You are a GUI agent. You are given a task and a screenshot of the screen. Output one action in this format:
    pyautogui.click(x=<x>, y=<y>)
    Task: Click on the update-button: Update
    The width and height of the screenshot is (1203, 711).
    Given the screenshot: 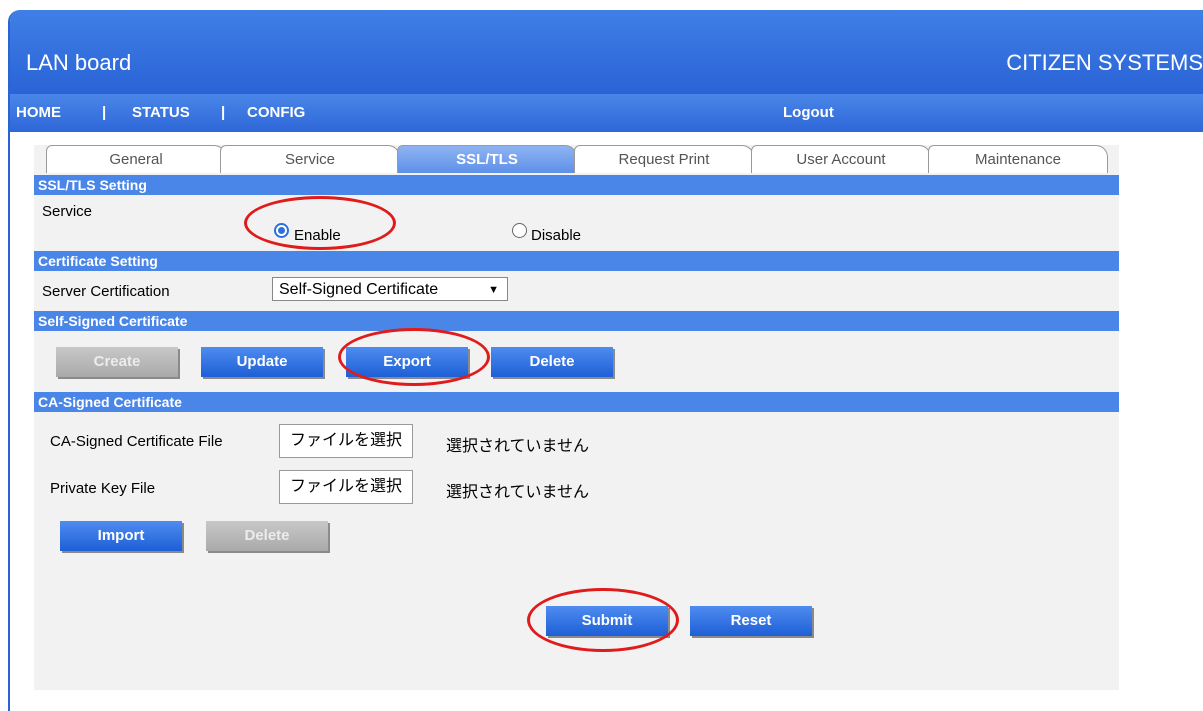 What is the action you would take?
    pyautogui.click(x=262, y=362)
    